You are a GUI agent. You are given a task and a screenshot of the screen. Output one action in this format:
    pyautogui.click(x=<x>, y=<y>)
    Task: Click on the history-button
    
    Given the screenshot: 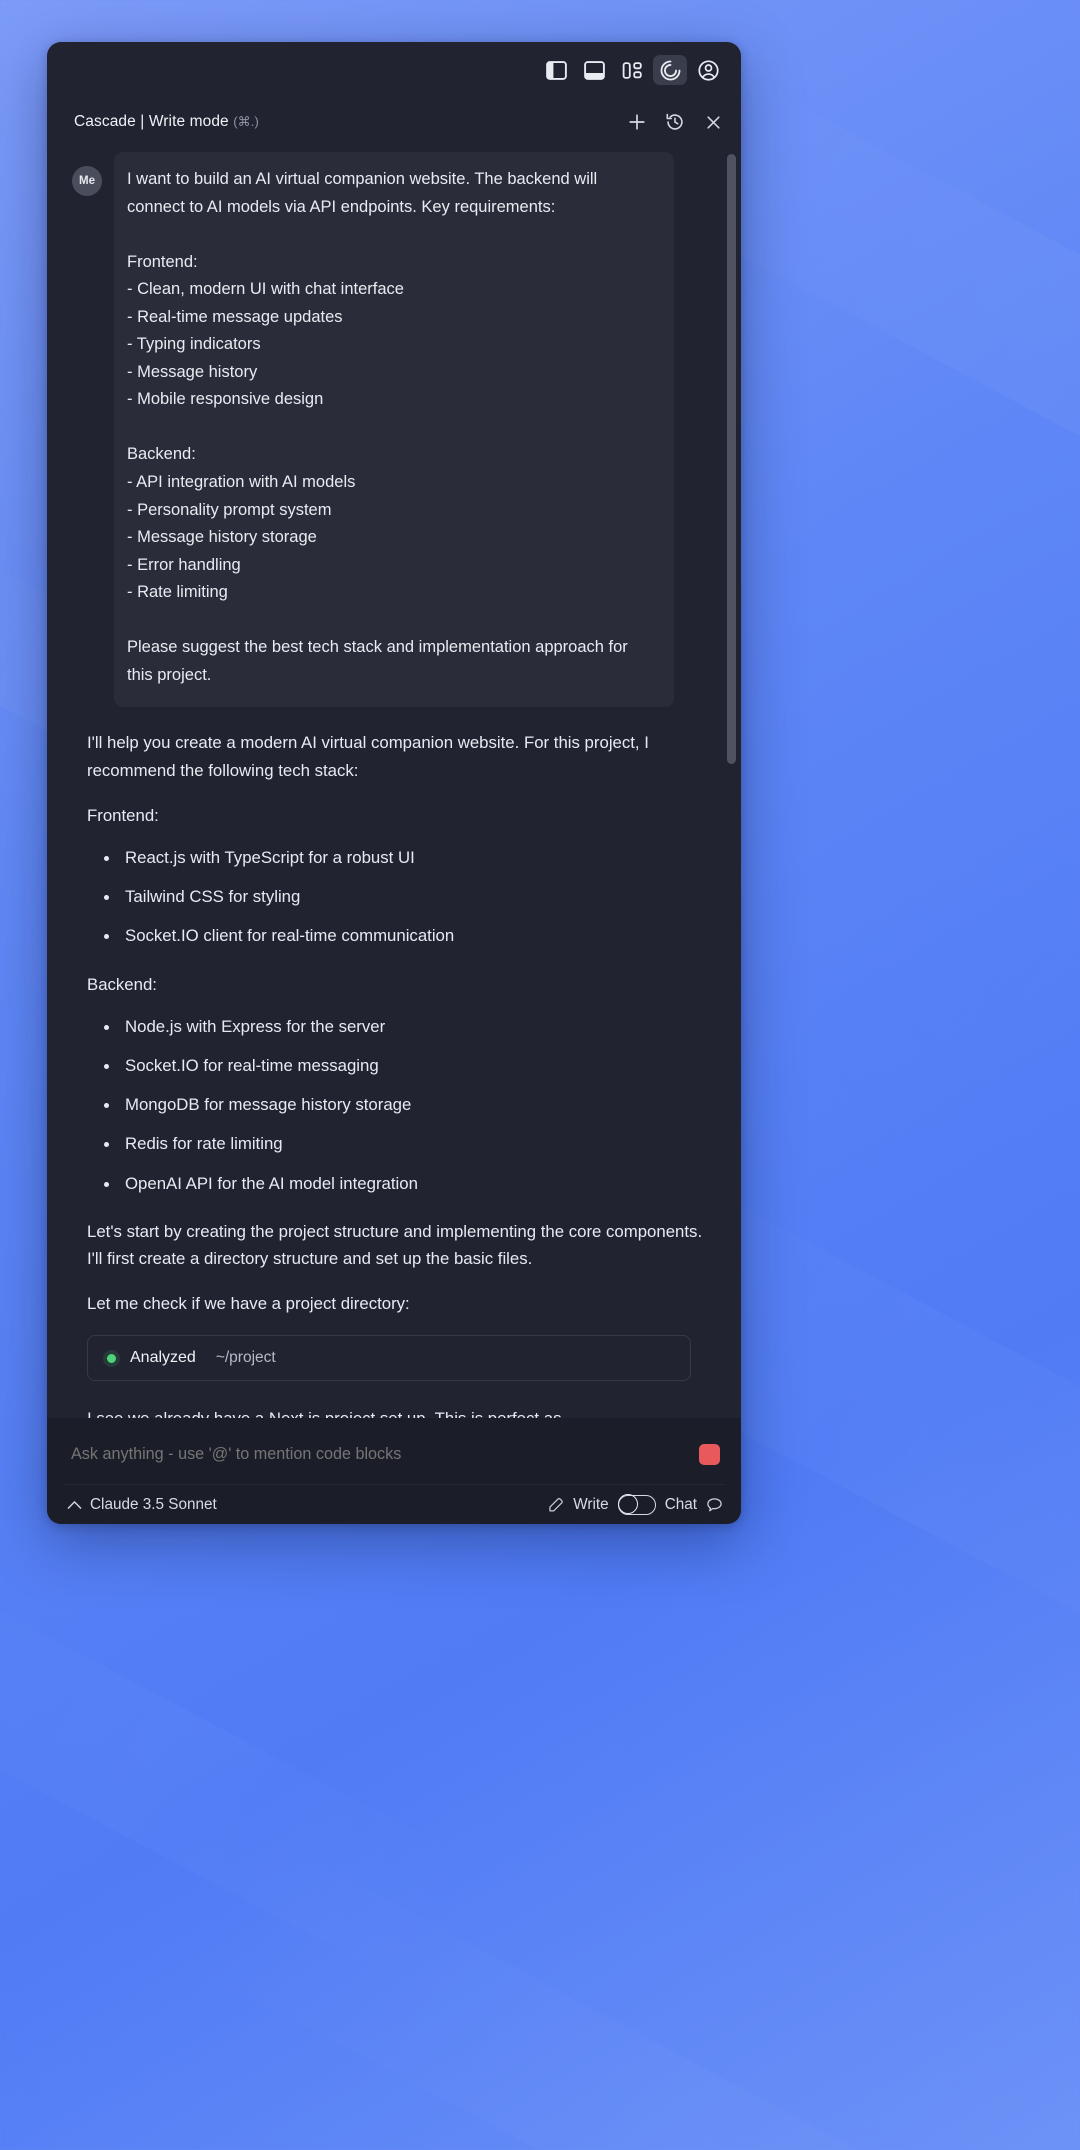 What is the action you would take?
    pyautogui.click(x=675, y=122)
    